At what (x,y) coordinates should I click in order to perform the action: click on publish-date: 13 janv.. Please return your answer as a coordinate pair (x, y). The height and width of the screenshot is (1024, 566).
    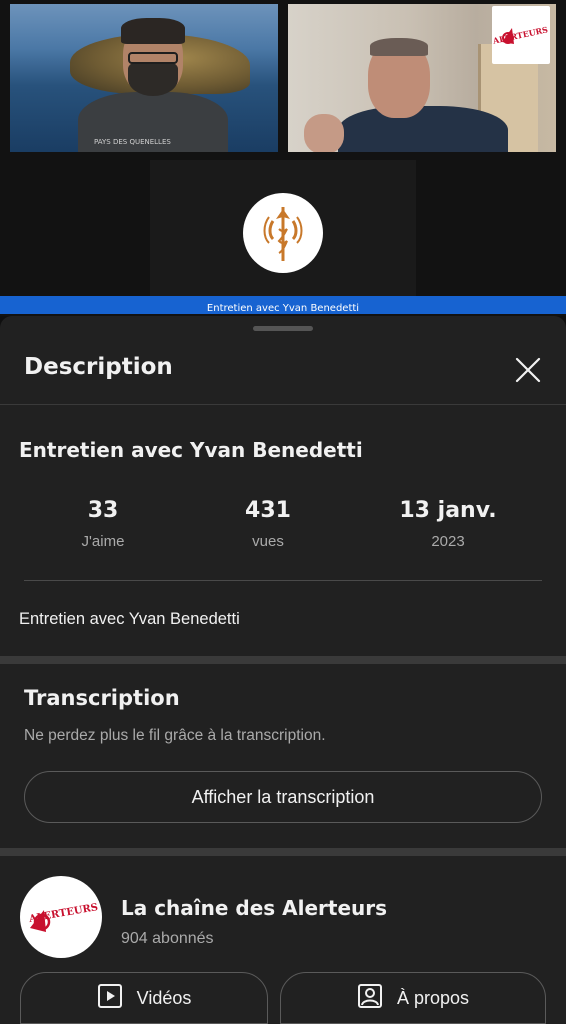
    Looking at the image, I should click on (448, 510).